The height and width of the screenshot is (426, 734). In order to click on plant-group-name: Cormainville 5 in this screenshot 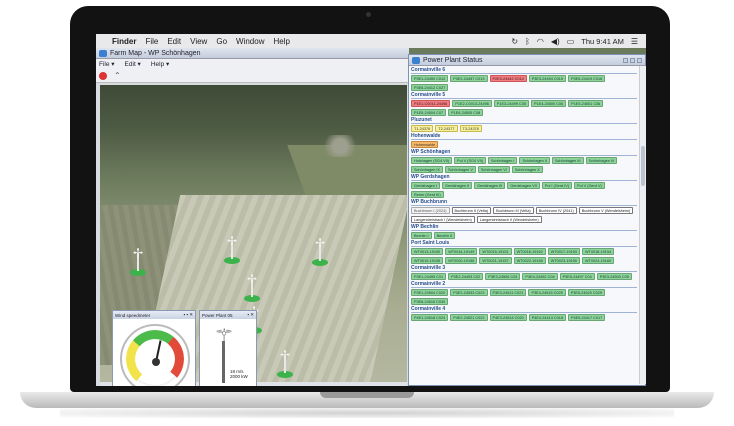, I will do `click(524, 95)`.